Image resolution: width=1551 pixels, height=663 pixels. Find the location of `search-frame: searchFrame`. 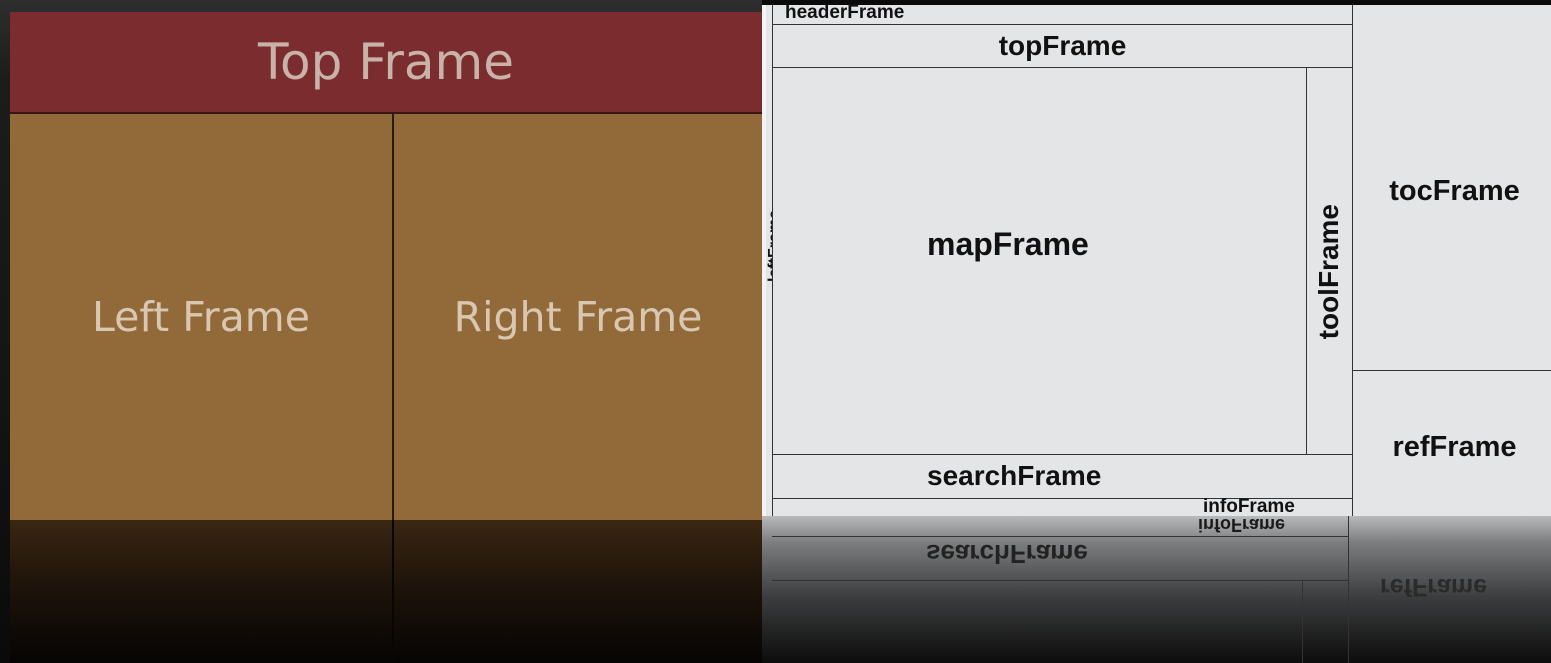

search-frame: searchFrame is located at coordinates (1062, 476).